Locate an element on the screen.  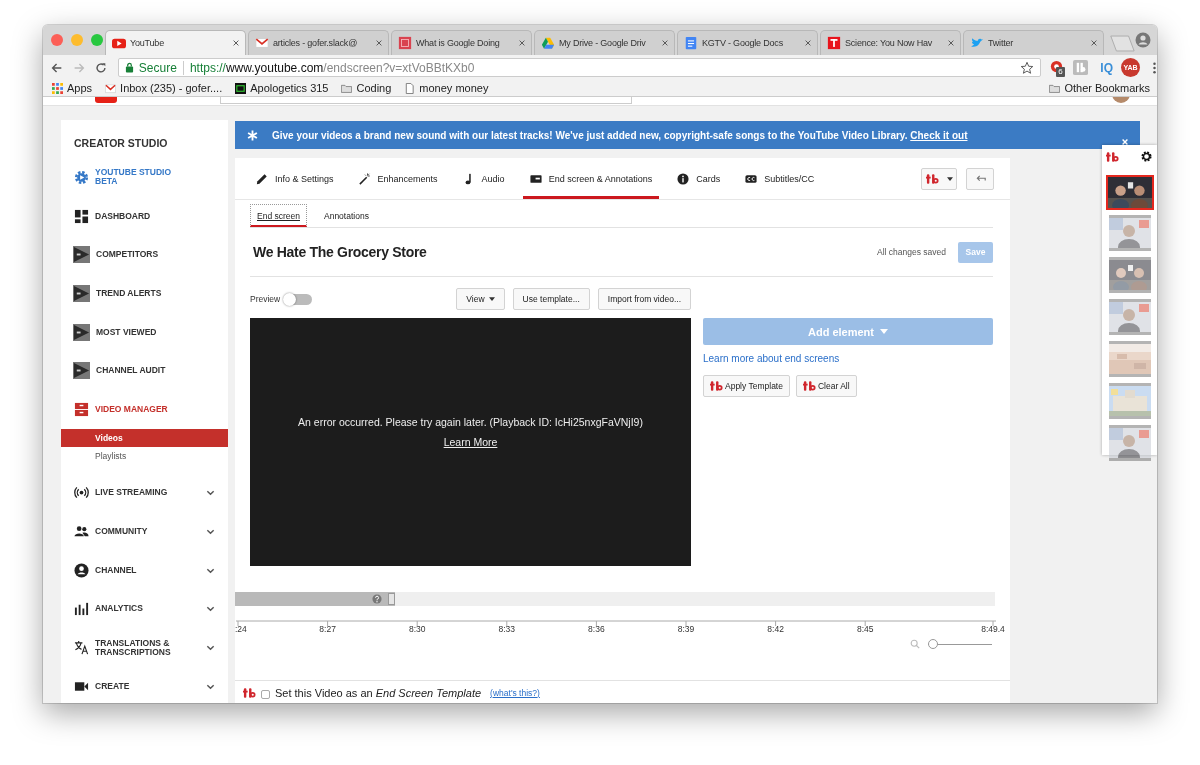
bird-icon is located at coordinates (977, 43).